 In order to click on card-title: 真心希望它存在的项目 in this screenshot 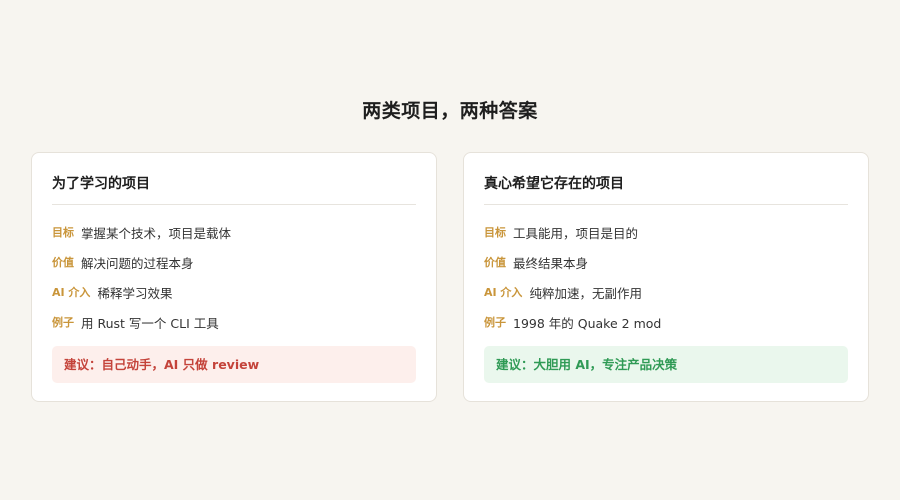, I will do `click(666, 179)`.